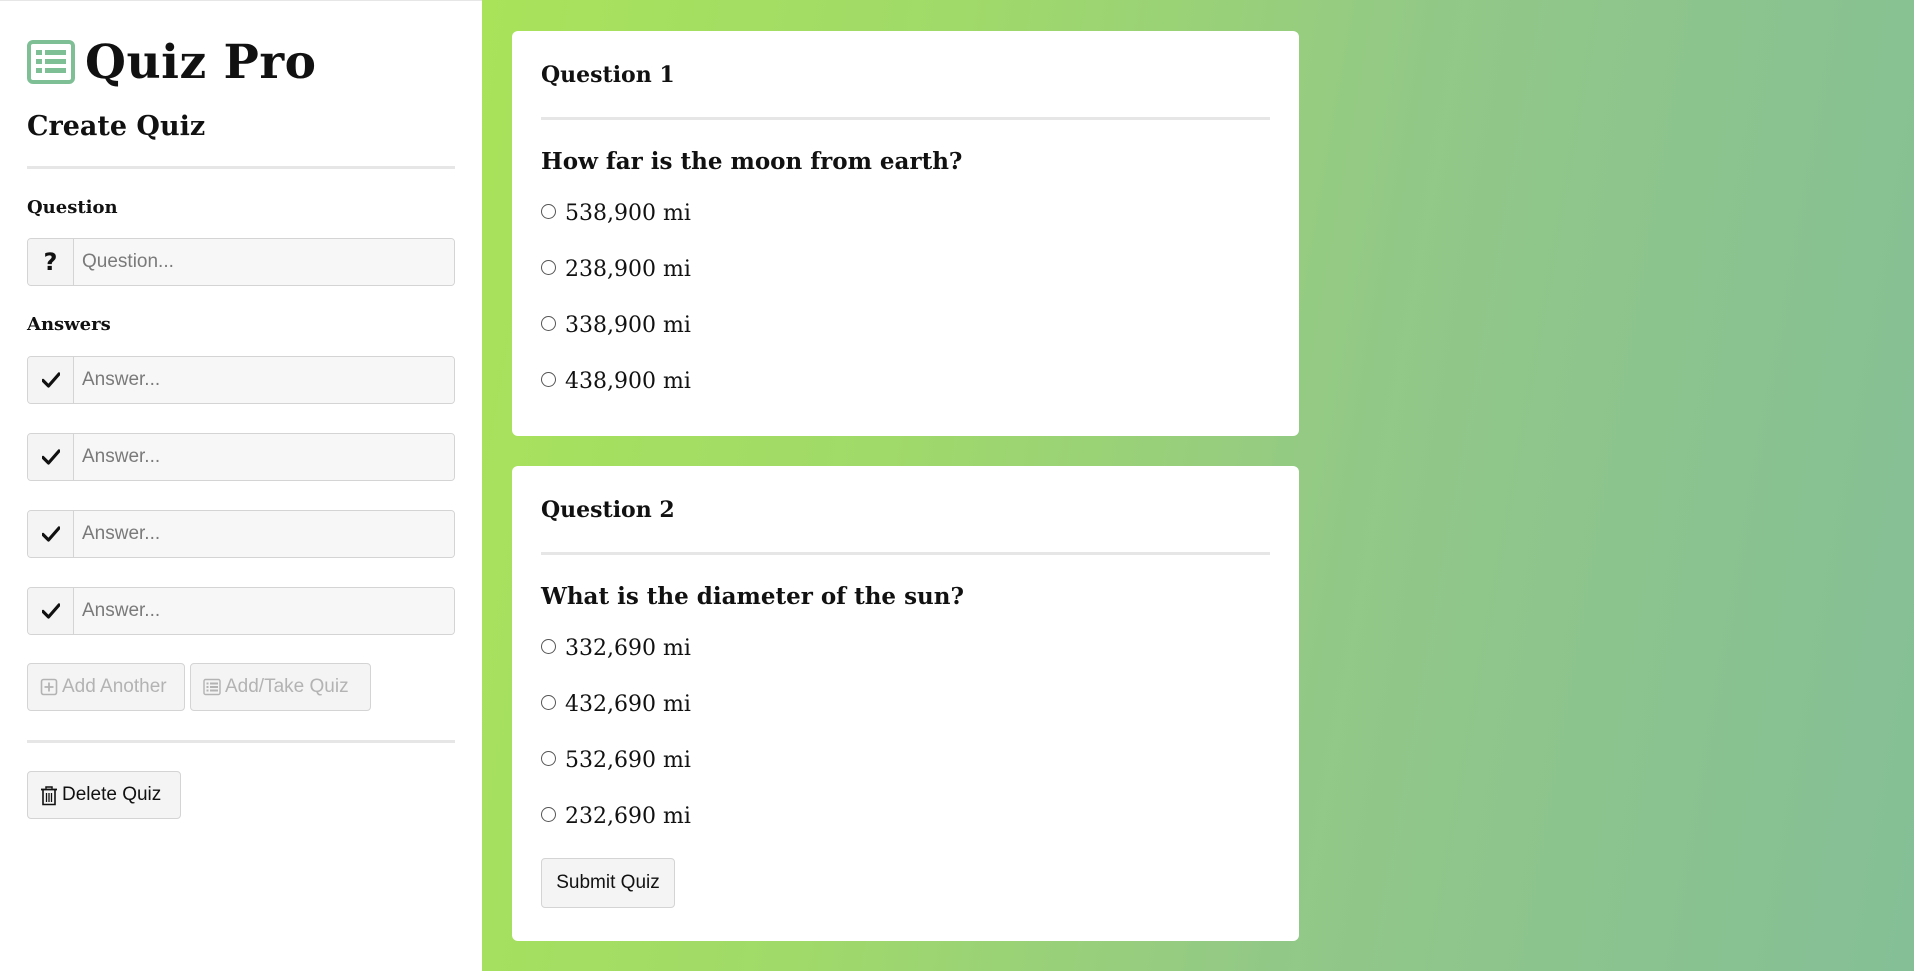 Image resolution: width=1914 pixels, height=971 pixels. Describe the element at coordinates (628, 213) in the screenshot. I see `answer-option-label: 538,900 mi` at that location.